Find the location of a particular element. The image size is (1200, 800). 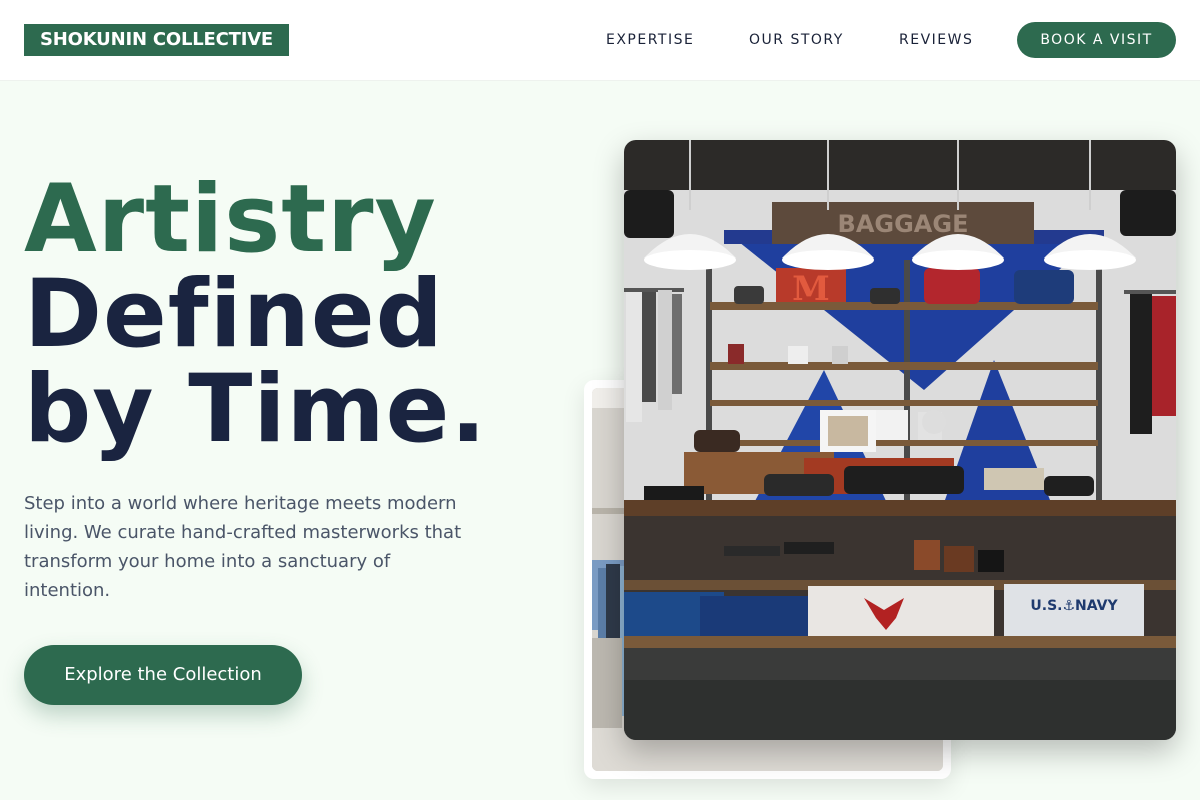

hero-title: Artistry Defined by Time. is located at coordinates (255, 314).